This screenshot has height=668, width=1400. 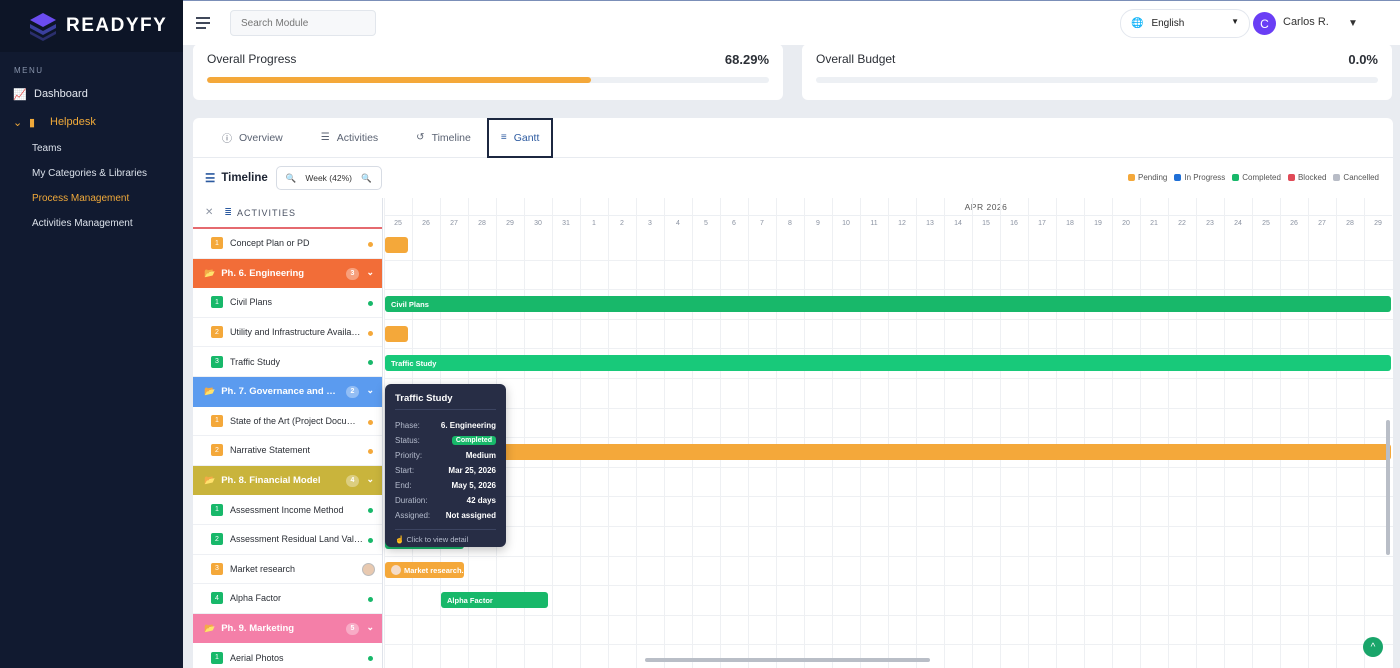 What do you see at coordinates (303, 23) in the screenshot?
I see `search-input` at bounding box center [303, 23].